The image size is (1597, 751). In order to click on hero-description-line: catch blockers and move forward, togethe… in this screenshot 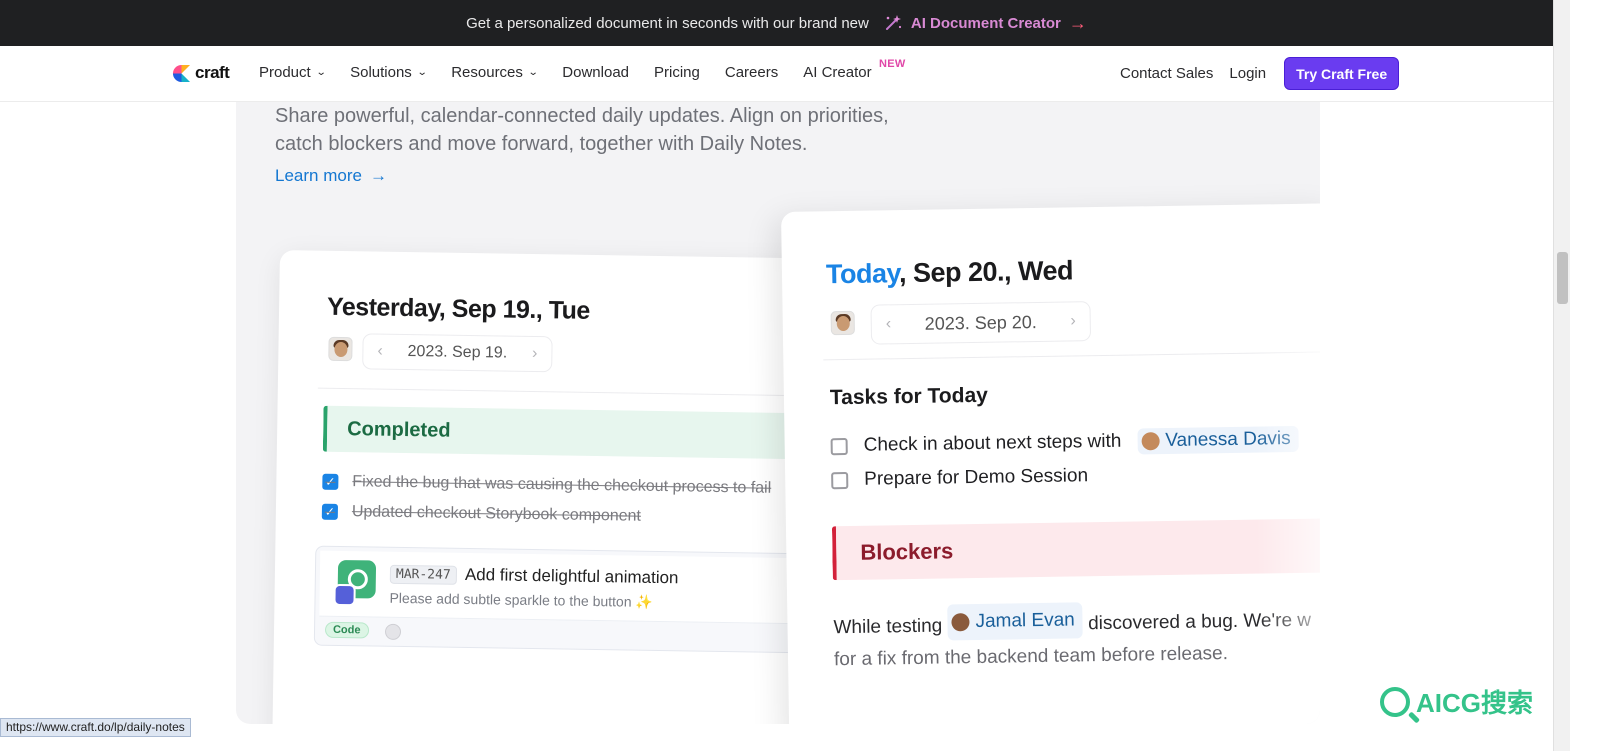, I will do `click(541, 144)`.